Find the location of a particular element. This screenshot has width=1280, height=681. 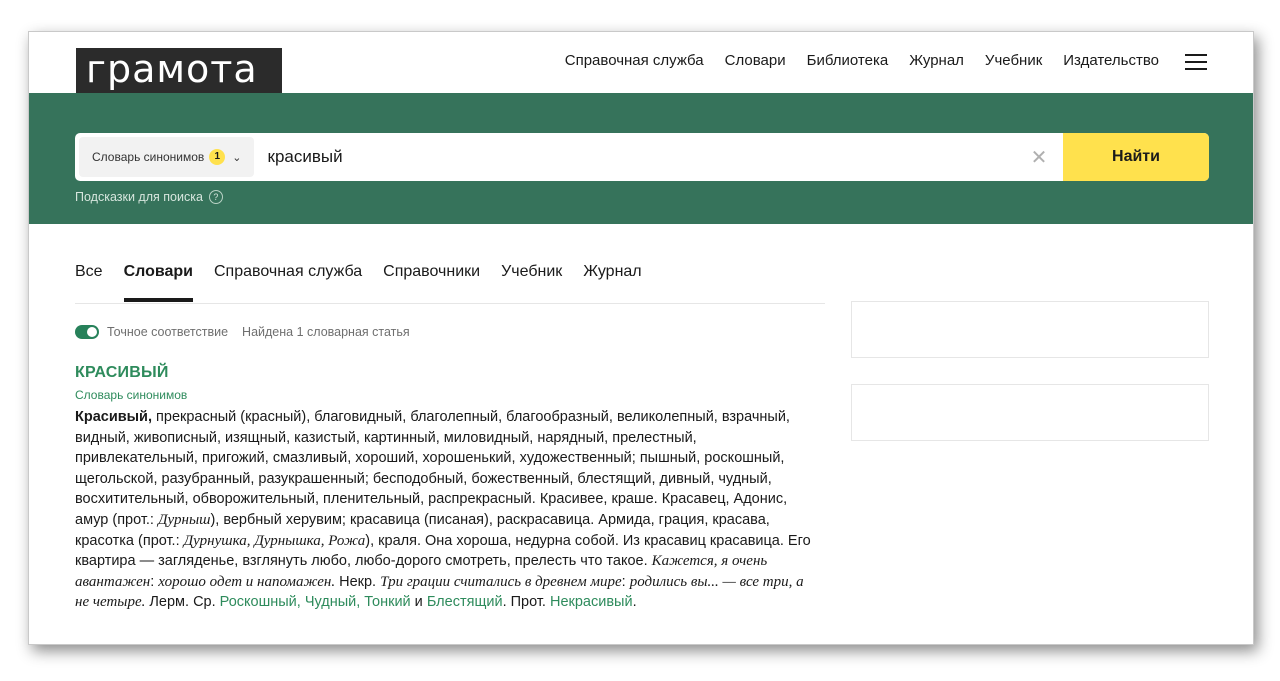

entry-synonym-link: Некрасивый is located at coordinates (591, 602).